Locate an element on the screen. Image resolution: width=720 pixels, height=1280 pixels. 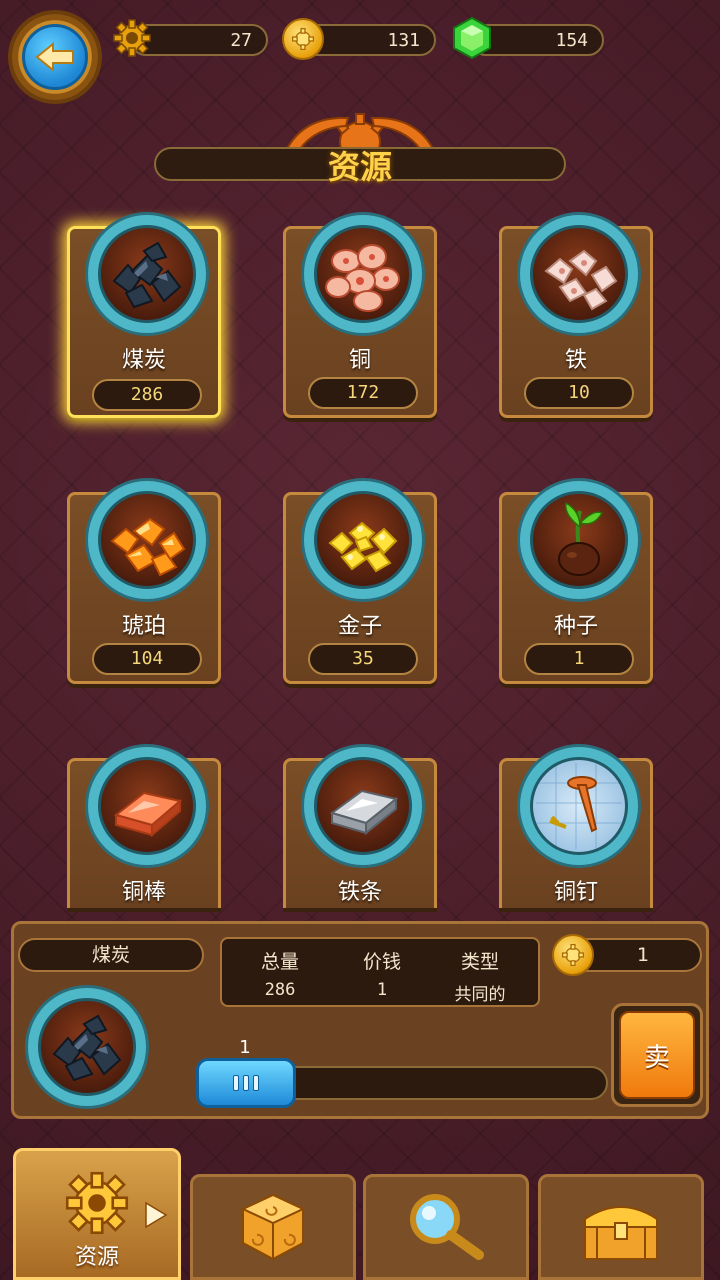
tab-resources: 资源 is located at coordinates (97, 1214).